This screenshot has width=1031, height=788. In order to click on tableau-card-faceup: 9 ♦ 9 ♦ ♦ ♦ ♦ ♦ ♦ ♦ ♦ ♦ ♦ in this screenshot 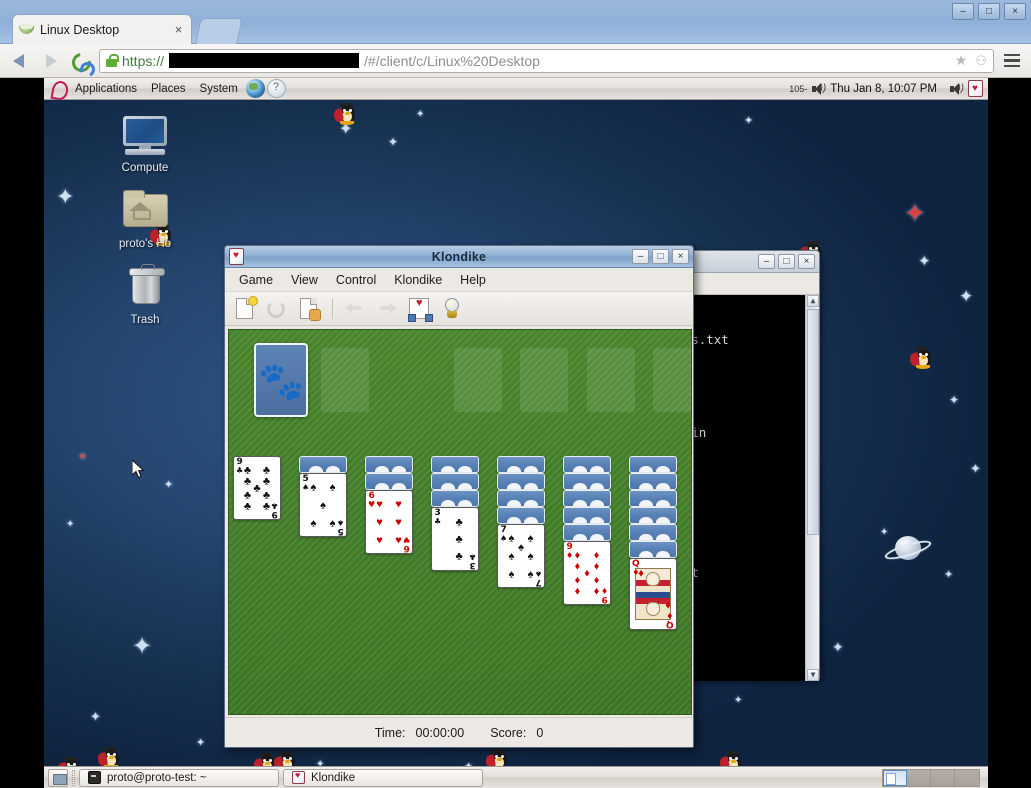, I will do `click(587, 573)`.